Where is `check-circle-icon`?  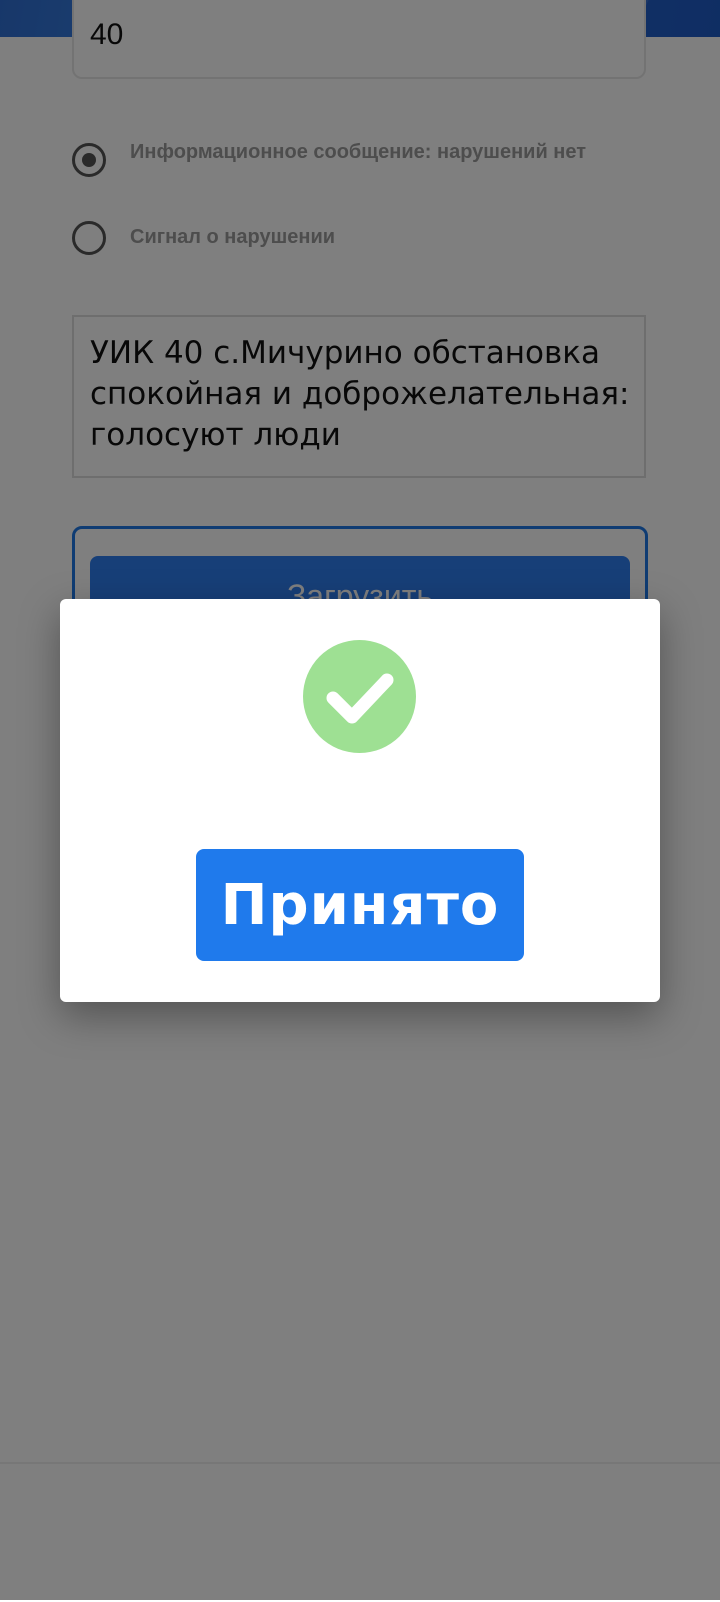
check-circle-icon is located at coordinates (359, 696).